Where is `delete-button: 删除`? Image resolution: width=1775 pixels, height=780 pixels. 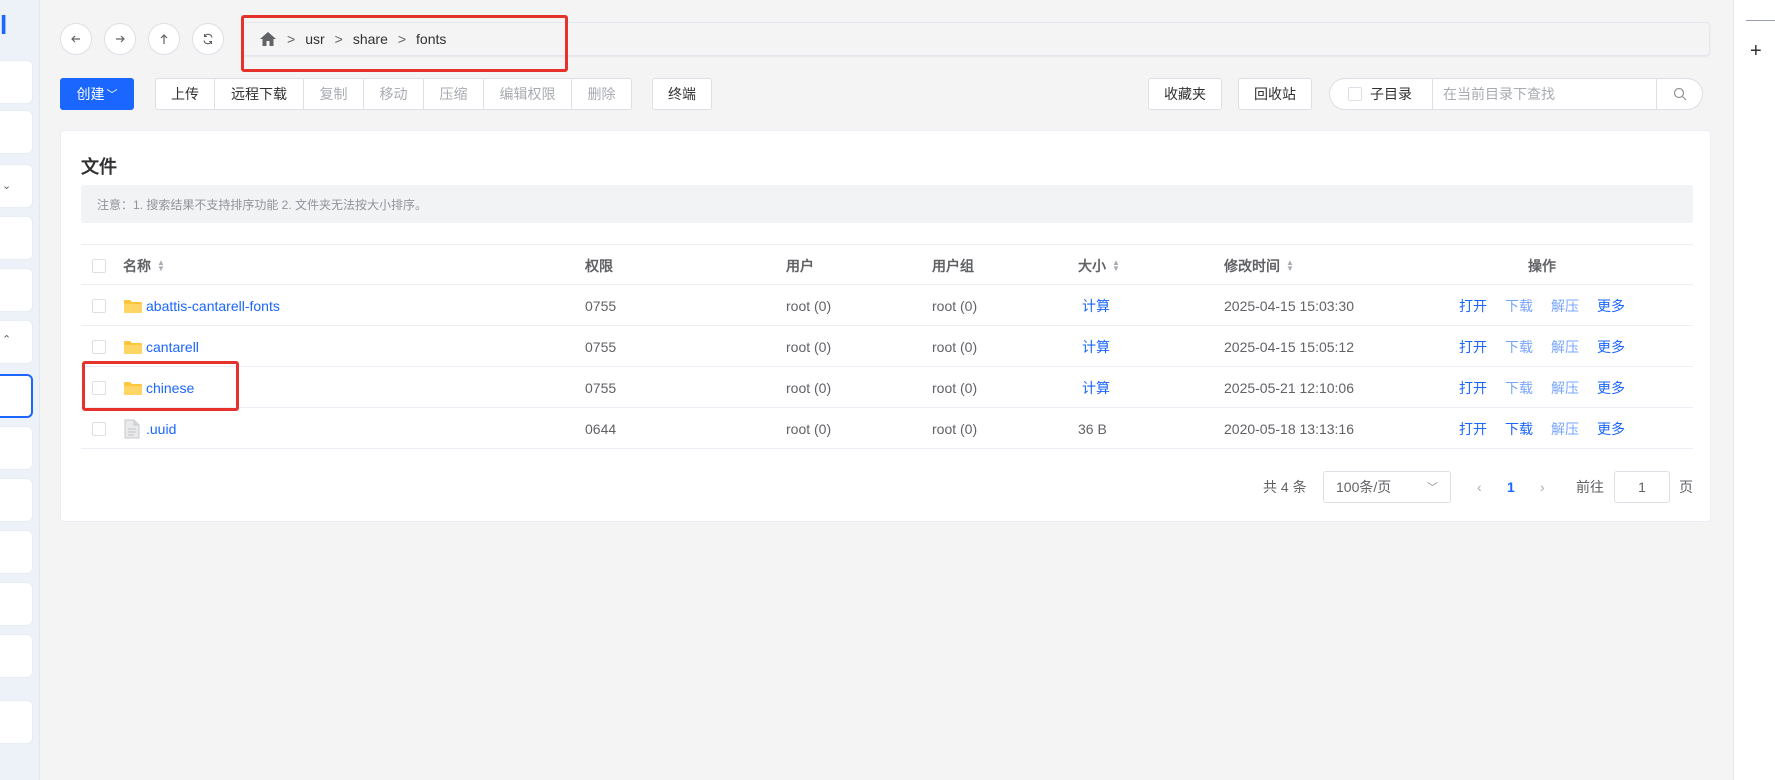 delete-button: 删除 is located at coordinates (602, 94).